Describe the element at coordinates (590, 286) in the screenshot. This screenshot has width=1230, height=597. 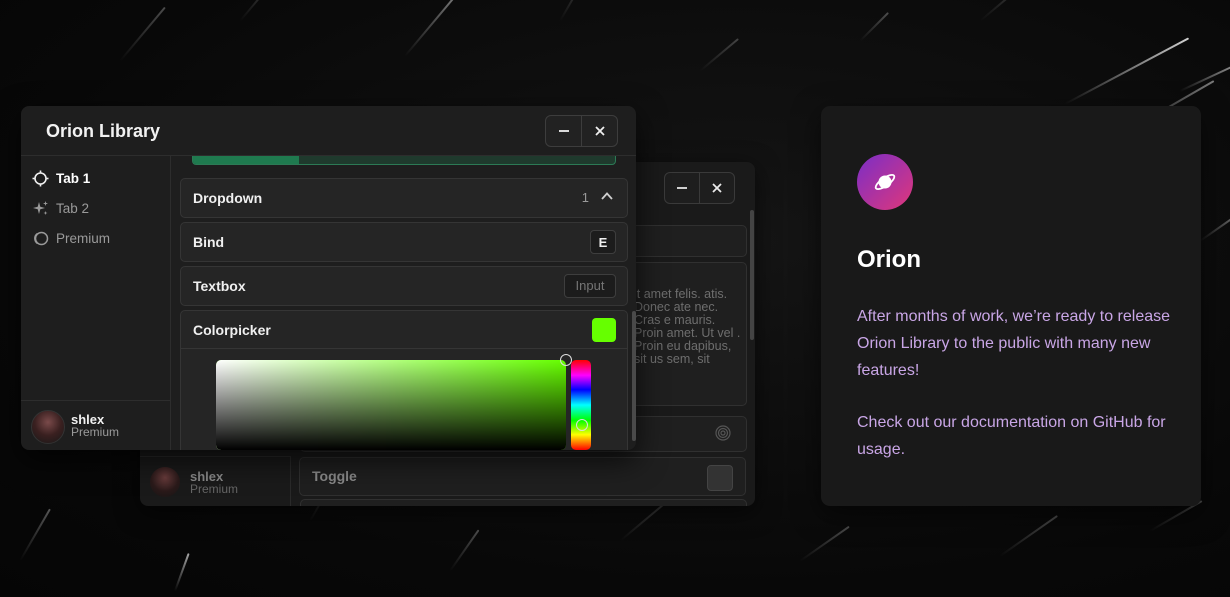
I see `textbox-input` at that location.